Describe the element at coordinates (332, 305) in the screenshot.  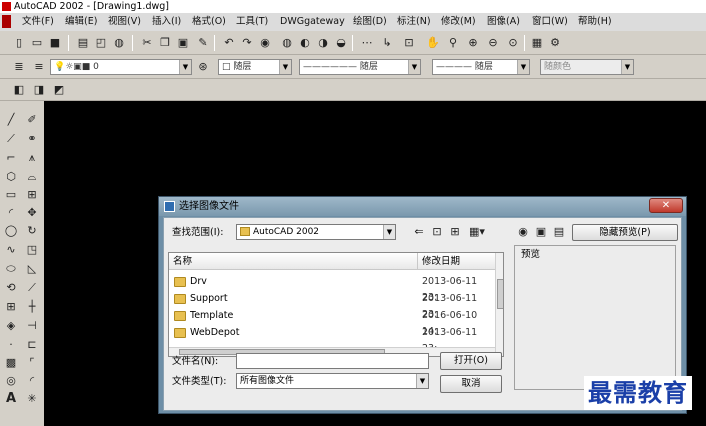
I see `list-item: Support 2013-06-11 23:` at that location.